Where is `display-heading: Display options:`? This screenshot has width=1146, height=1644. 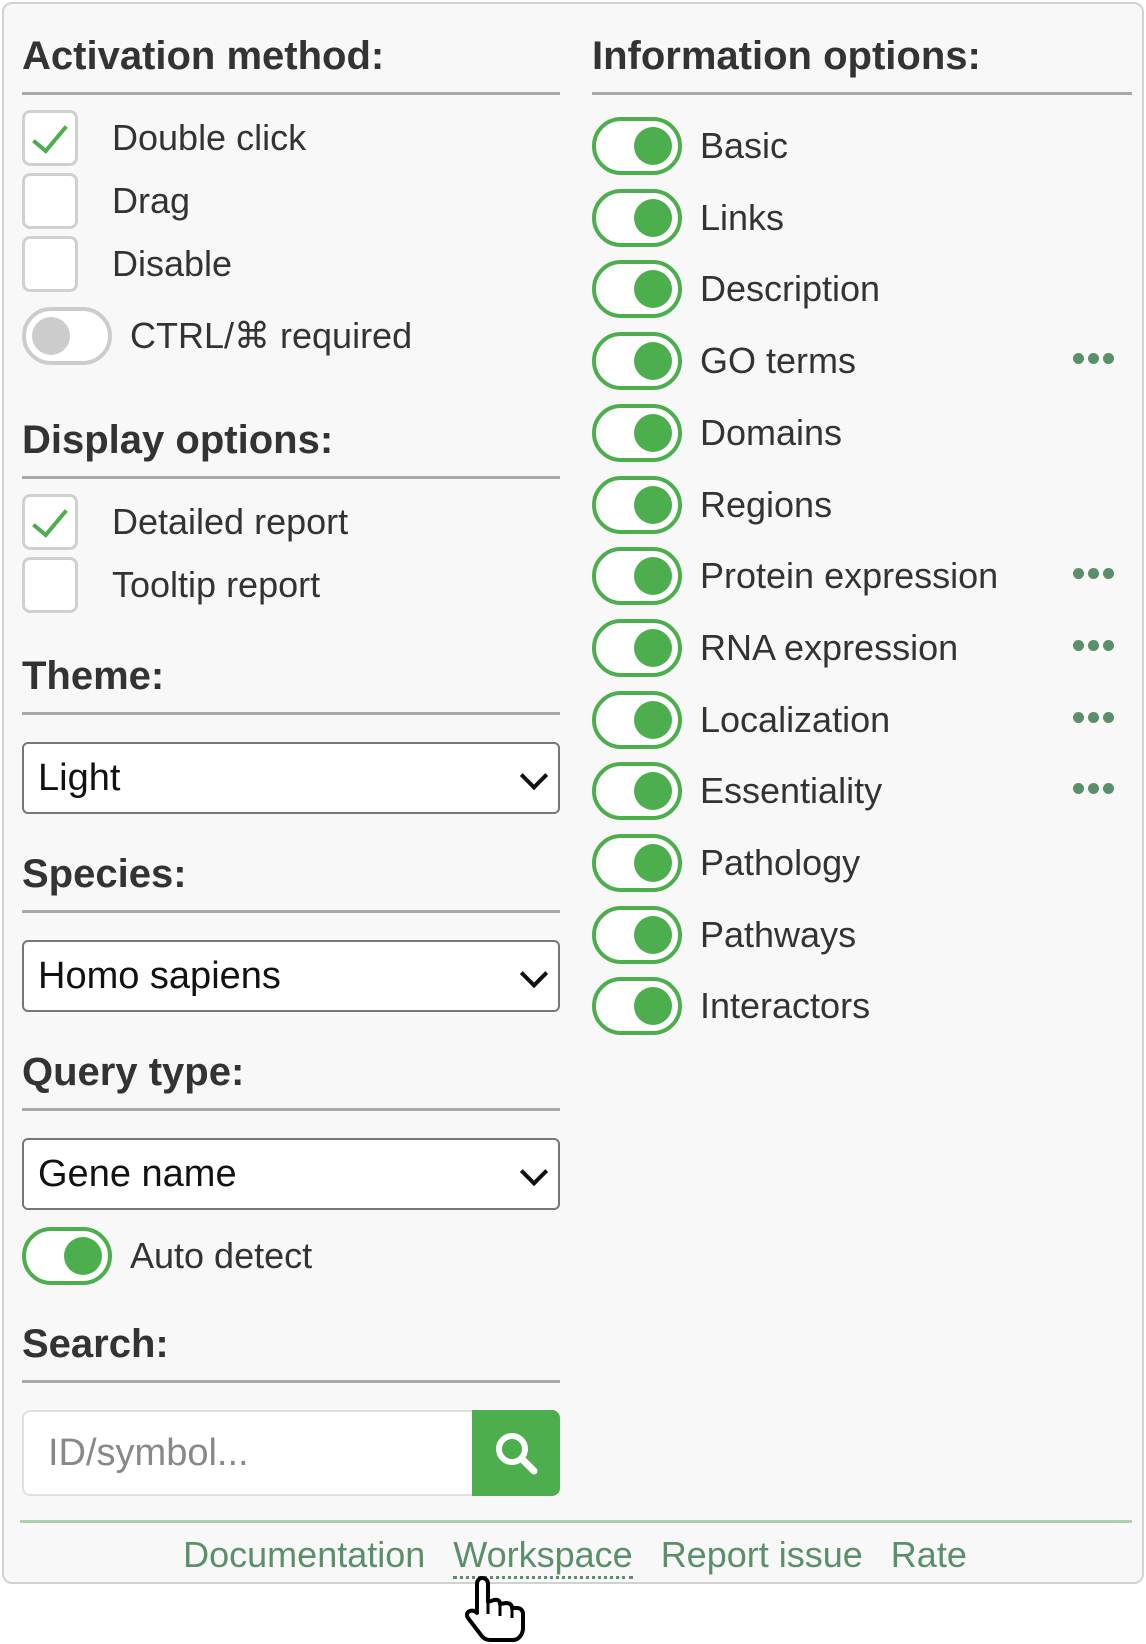 display-heading: Display options: is located at coordinates (291, 448).